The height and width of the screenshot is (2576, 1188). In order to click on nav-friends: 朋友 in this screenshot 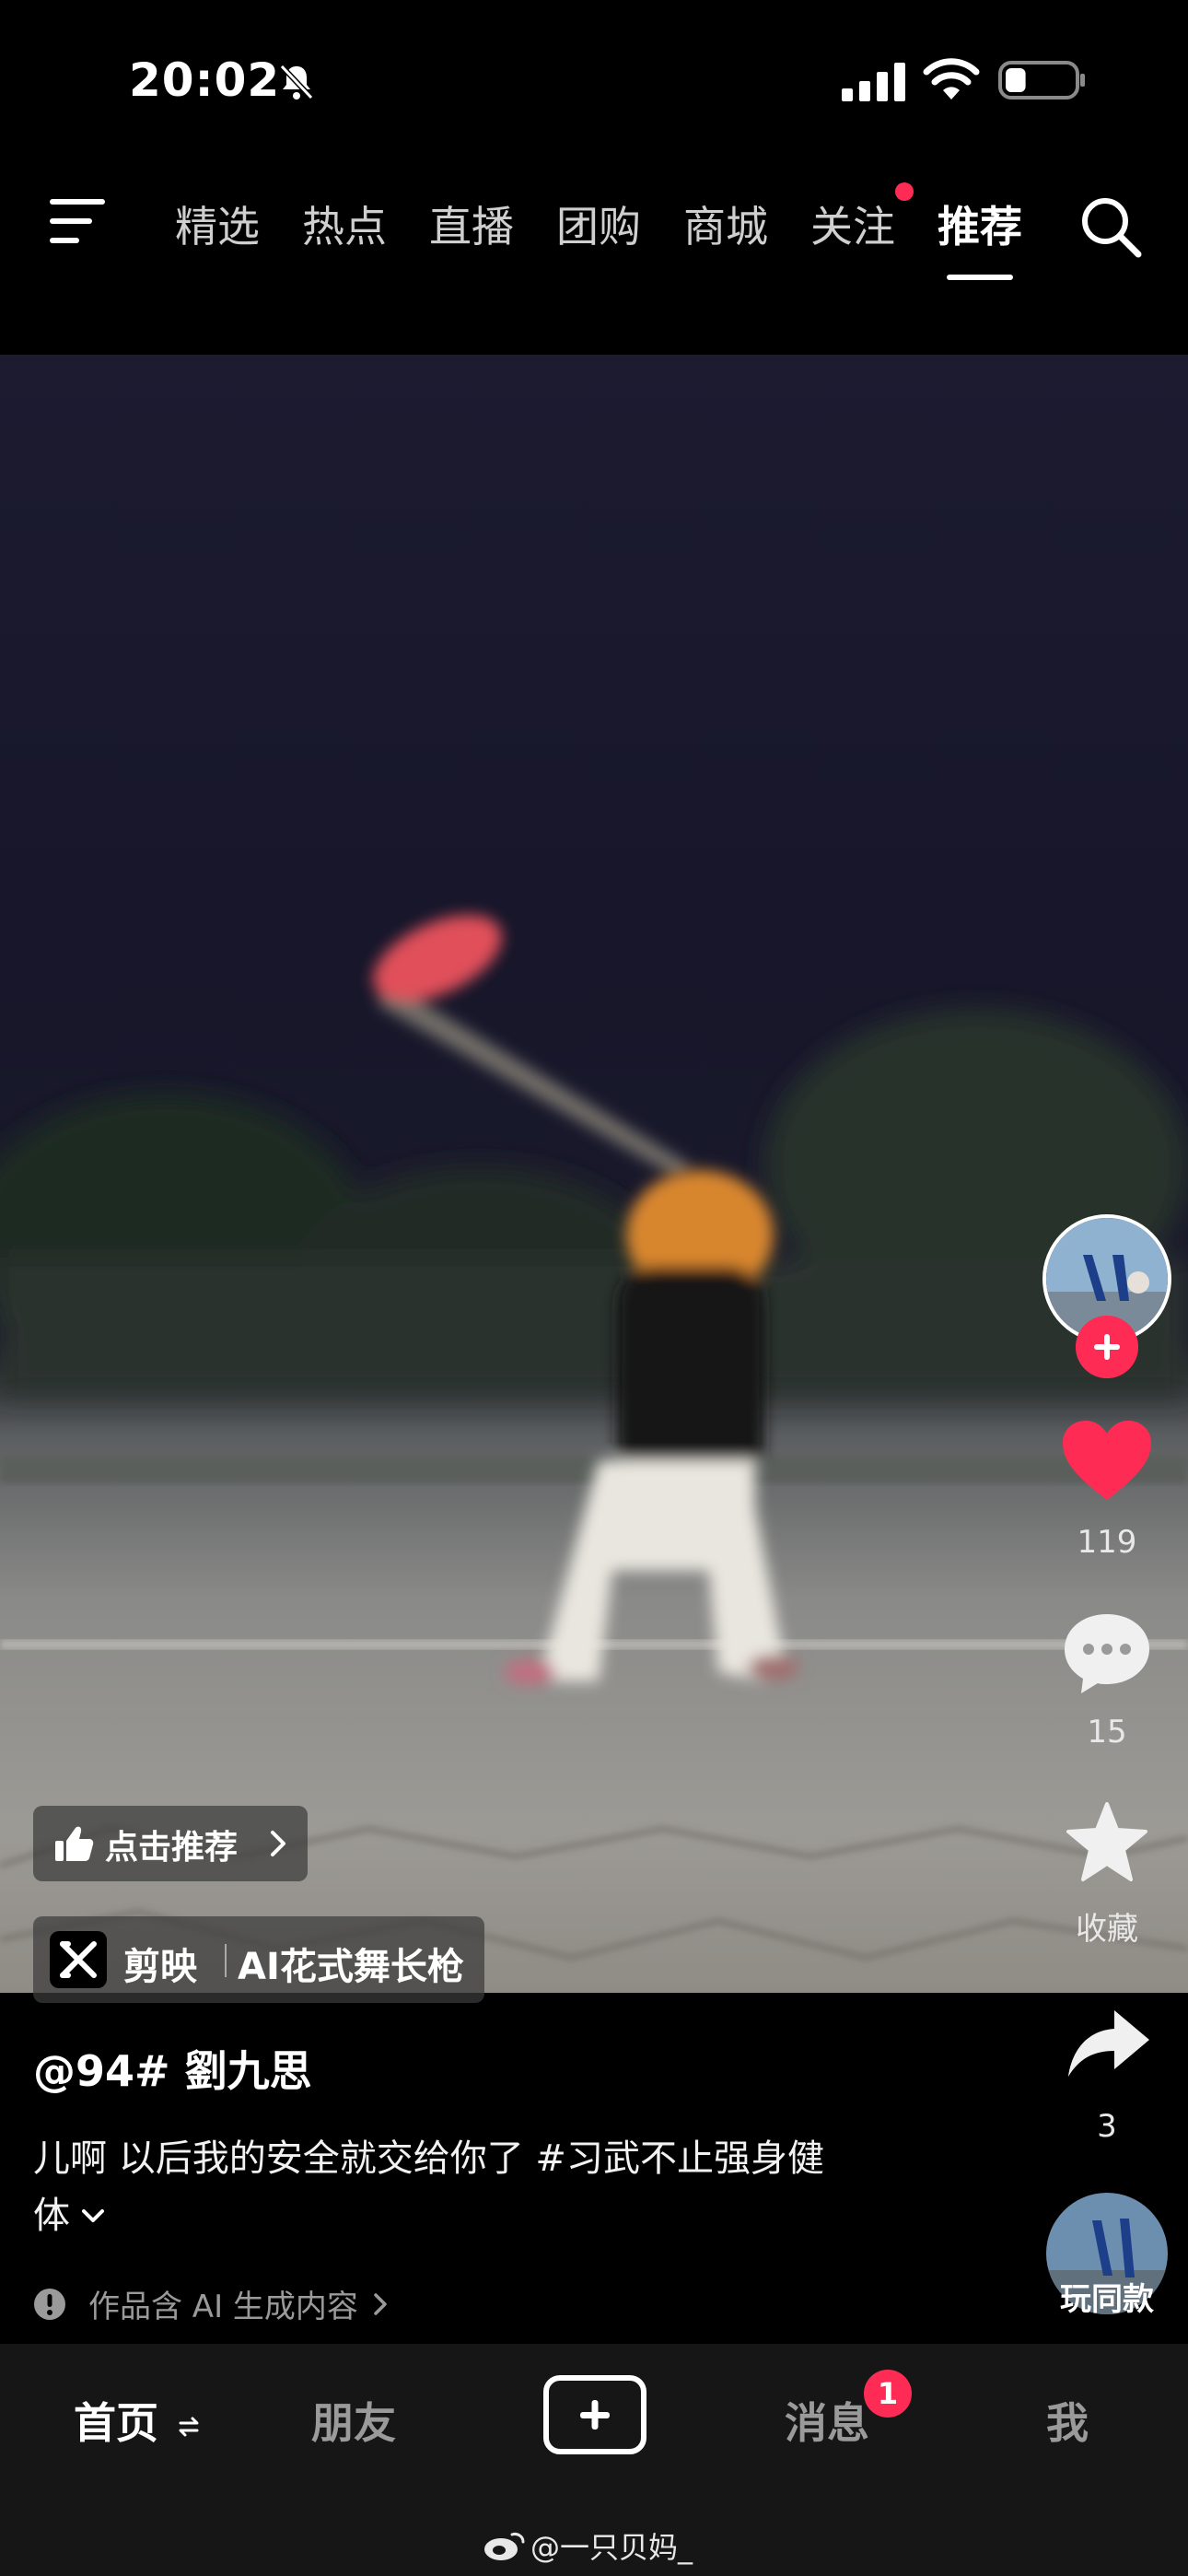, I will do `click(353, 2420)`.